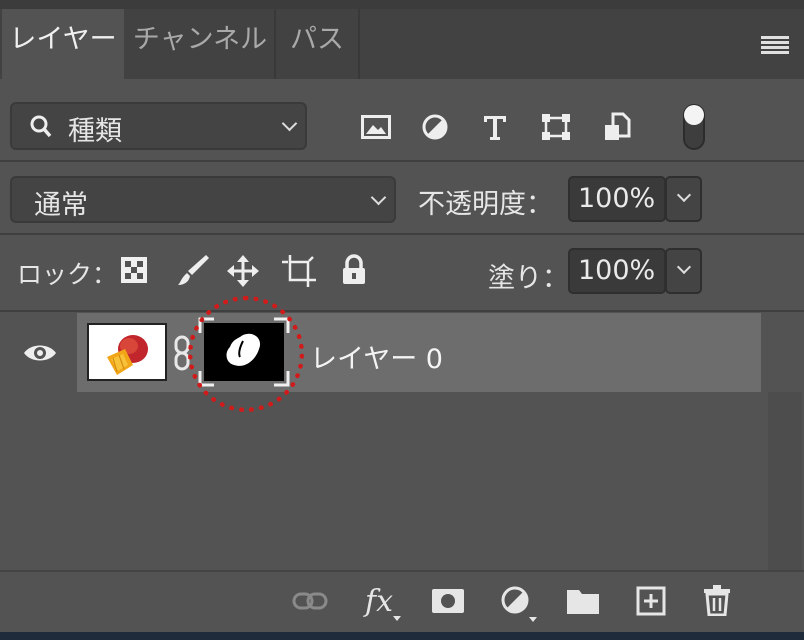  I want to click on opacity-dropdown-button, so click(683, 199).